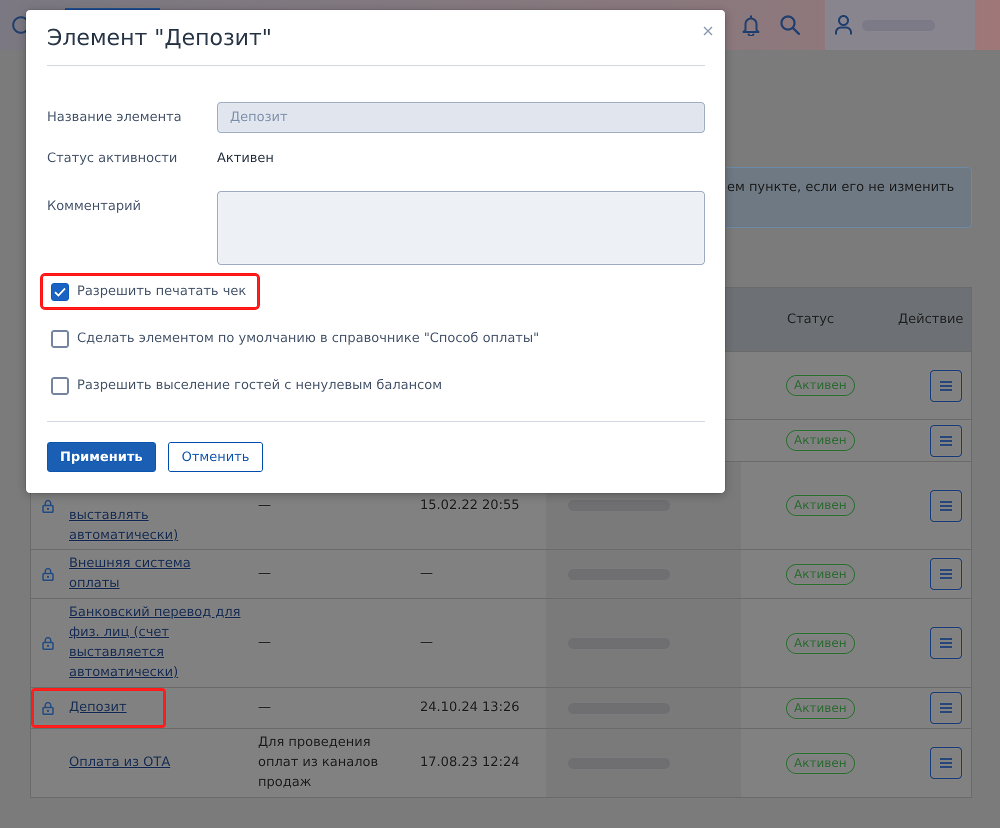 The height and width of the screenshot is (828, 1000). Describe the element at coordinates (98, 708) in the screenshot. I see `item-link: Депозит` at that location.